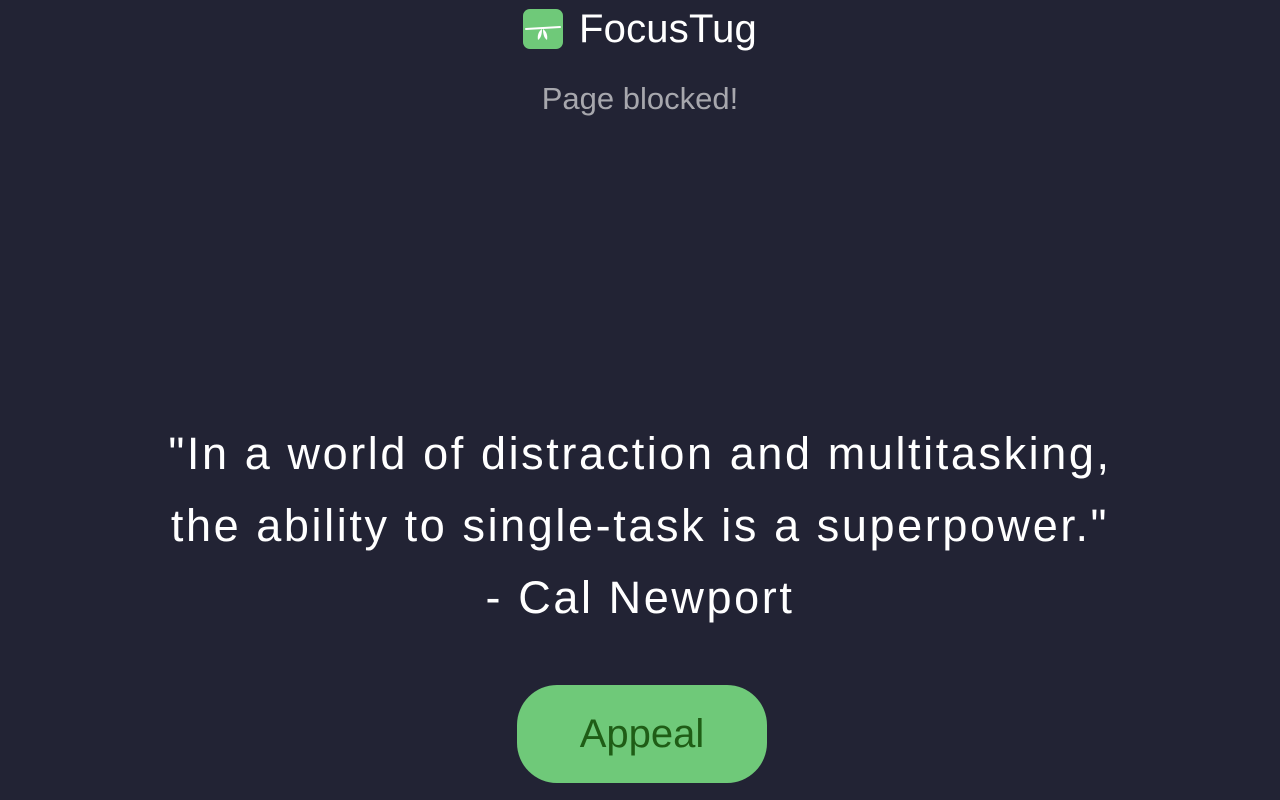  I want to click on page-blocked-message: Page blocked!, so click(640, 98).